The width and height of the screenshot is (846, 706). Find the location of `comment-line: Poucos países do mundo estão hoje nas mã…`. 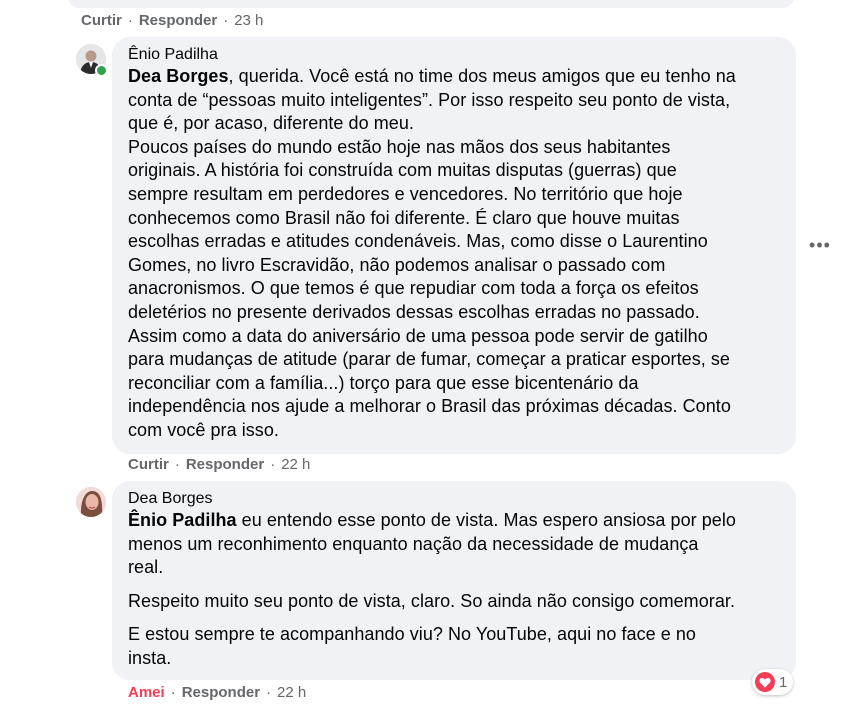

comment-line: Poucos países do mundo estão hoje nas mã… is located at coordinates (399, 146).